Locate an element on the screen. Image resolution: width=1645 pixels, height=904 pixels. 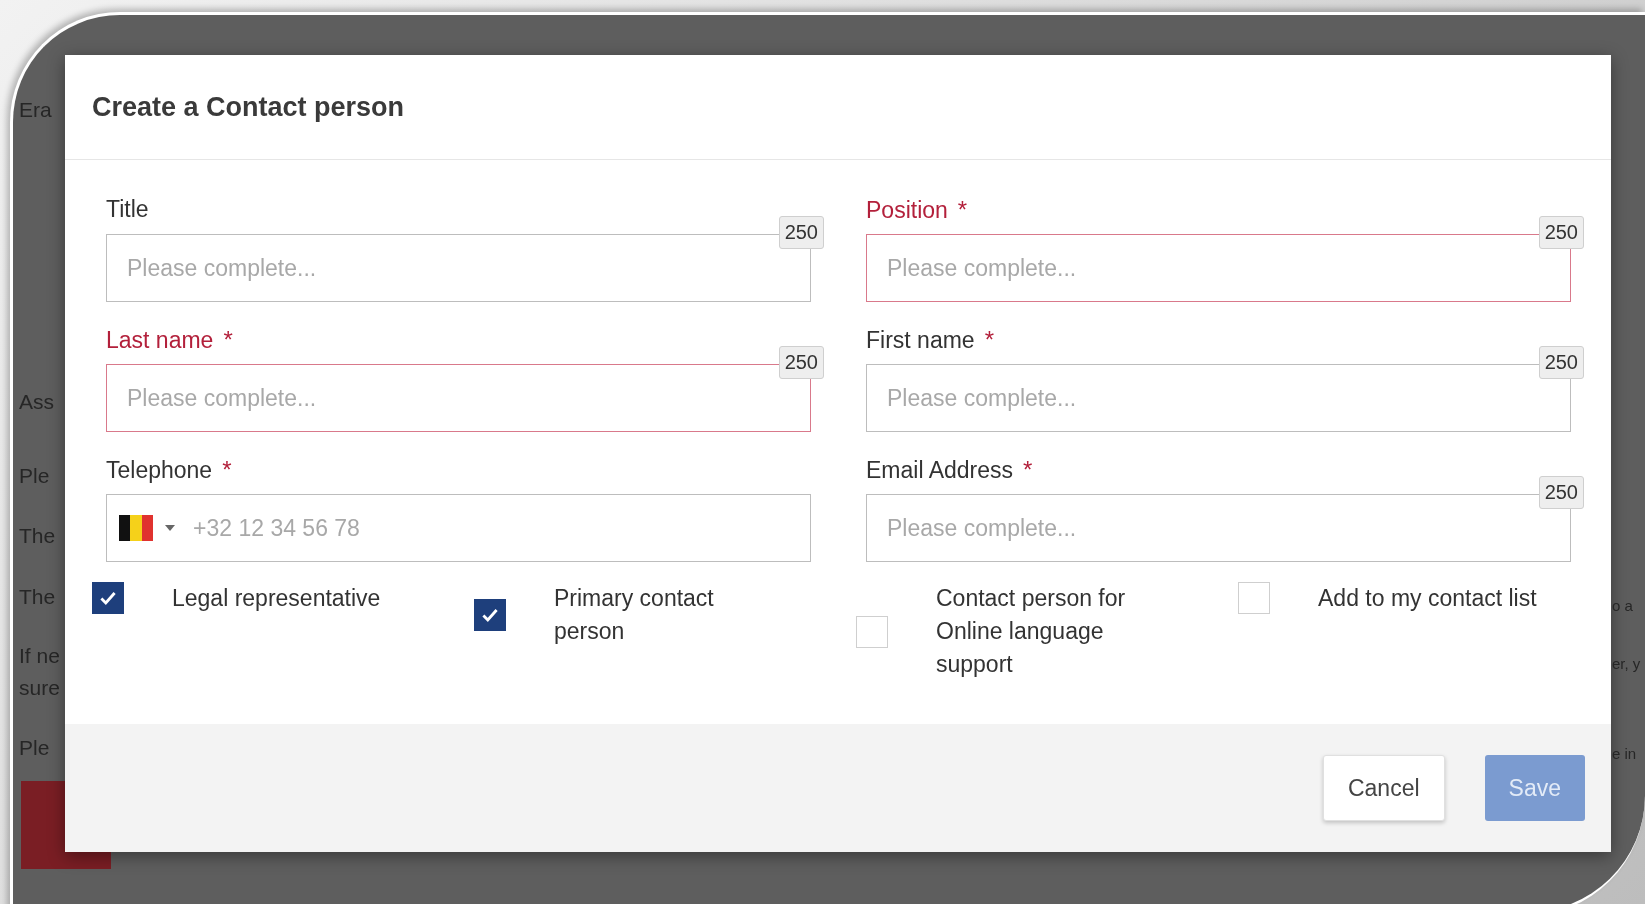
checkbox-label: Contact person for Online language support is located at coordinates (1031, 631).